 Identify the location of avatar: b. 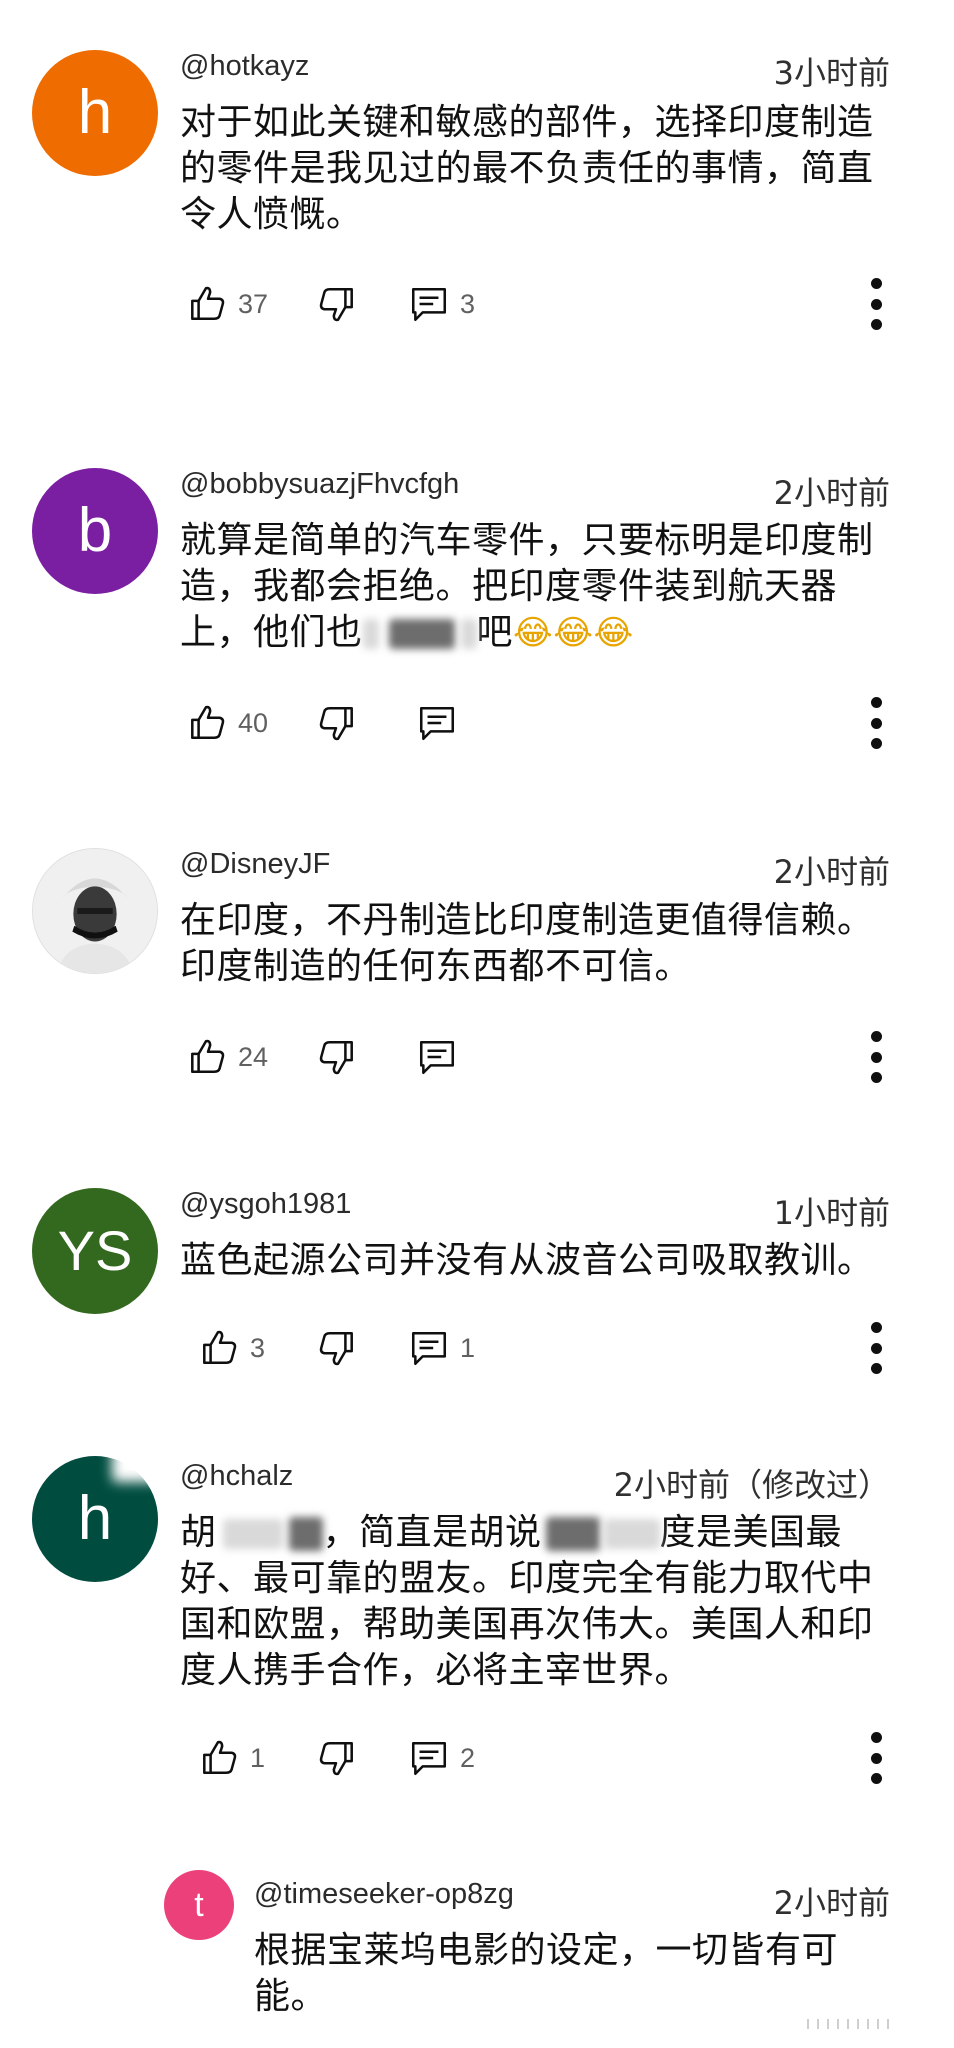
(95, 531).